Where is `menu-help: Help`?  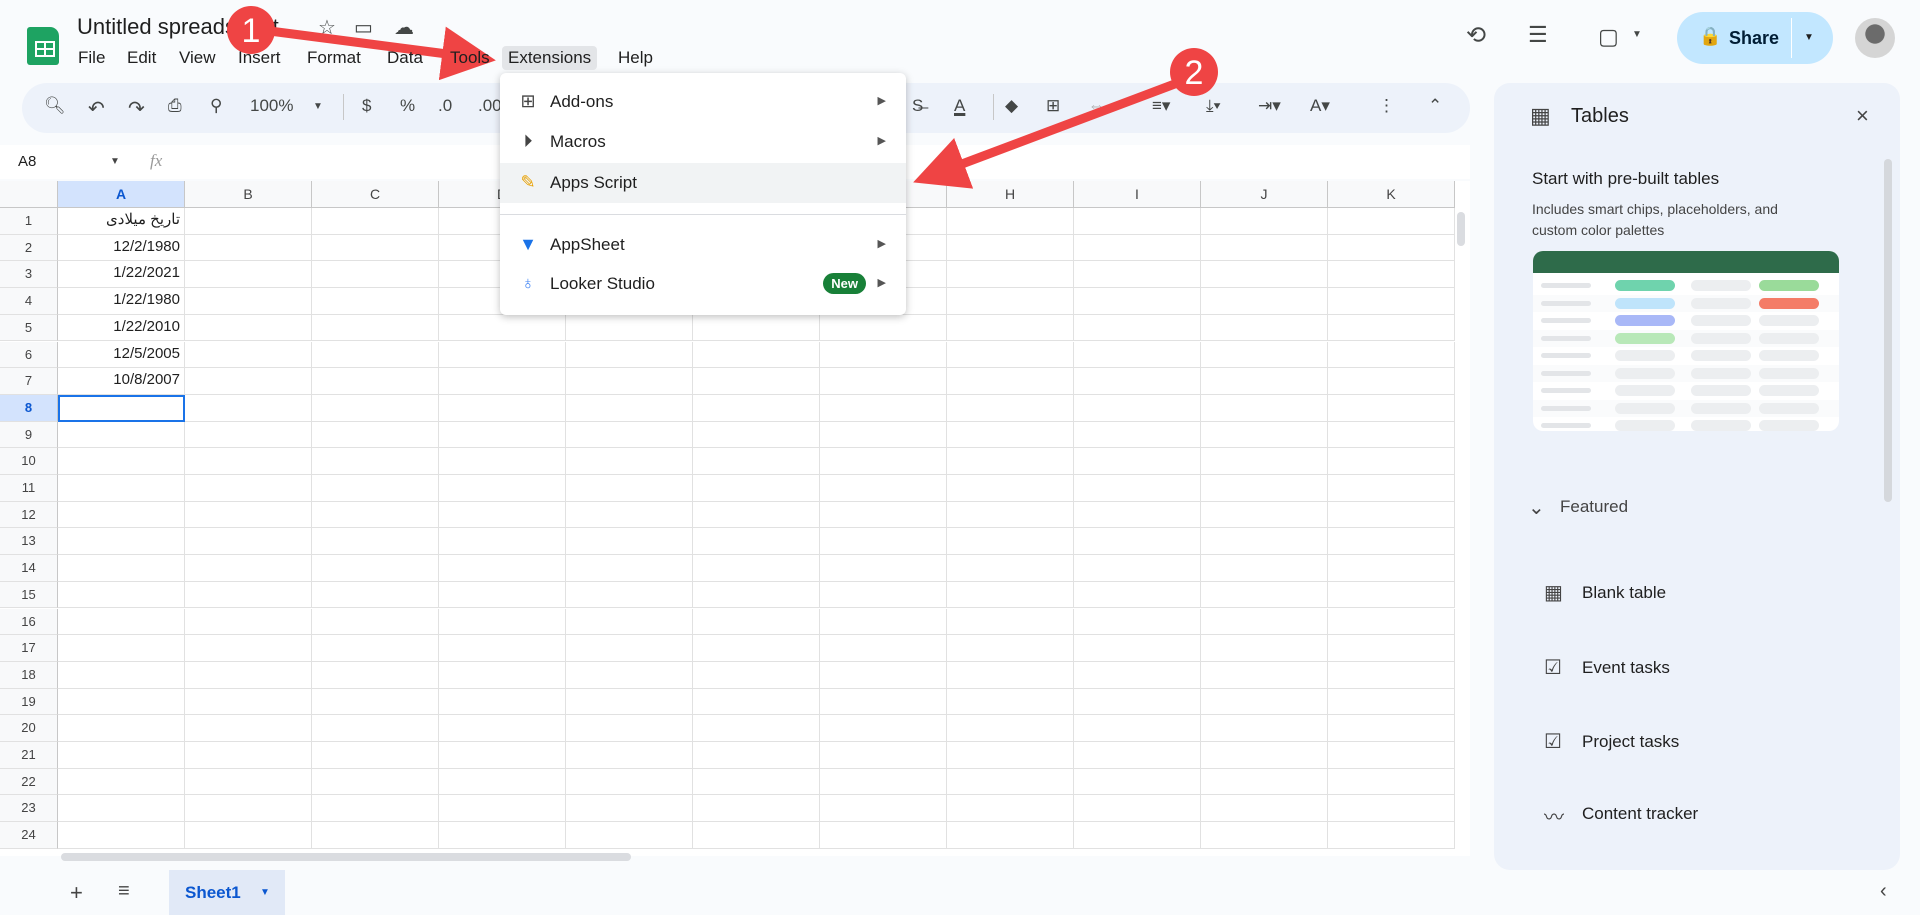 menu-help: Help is located at coordinates (635, 58).